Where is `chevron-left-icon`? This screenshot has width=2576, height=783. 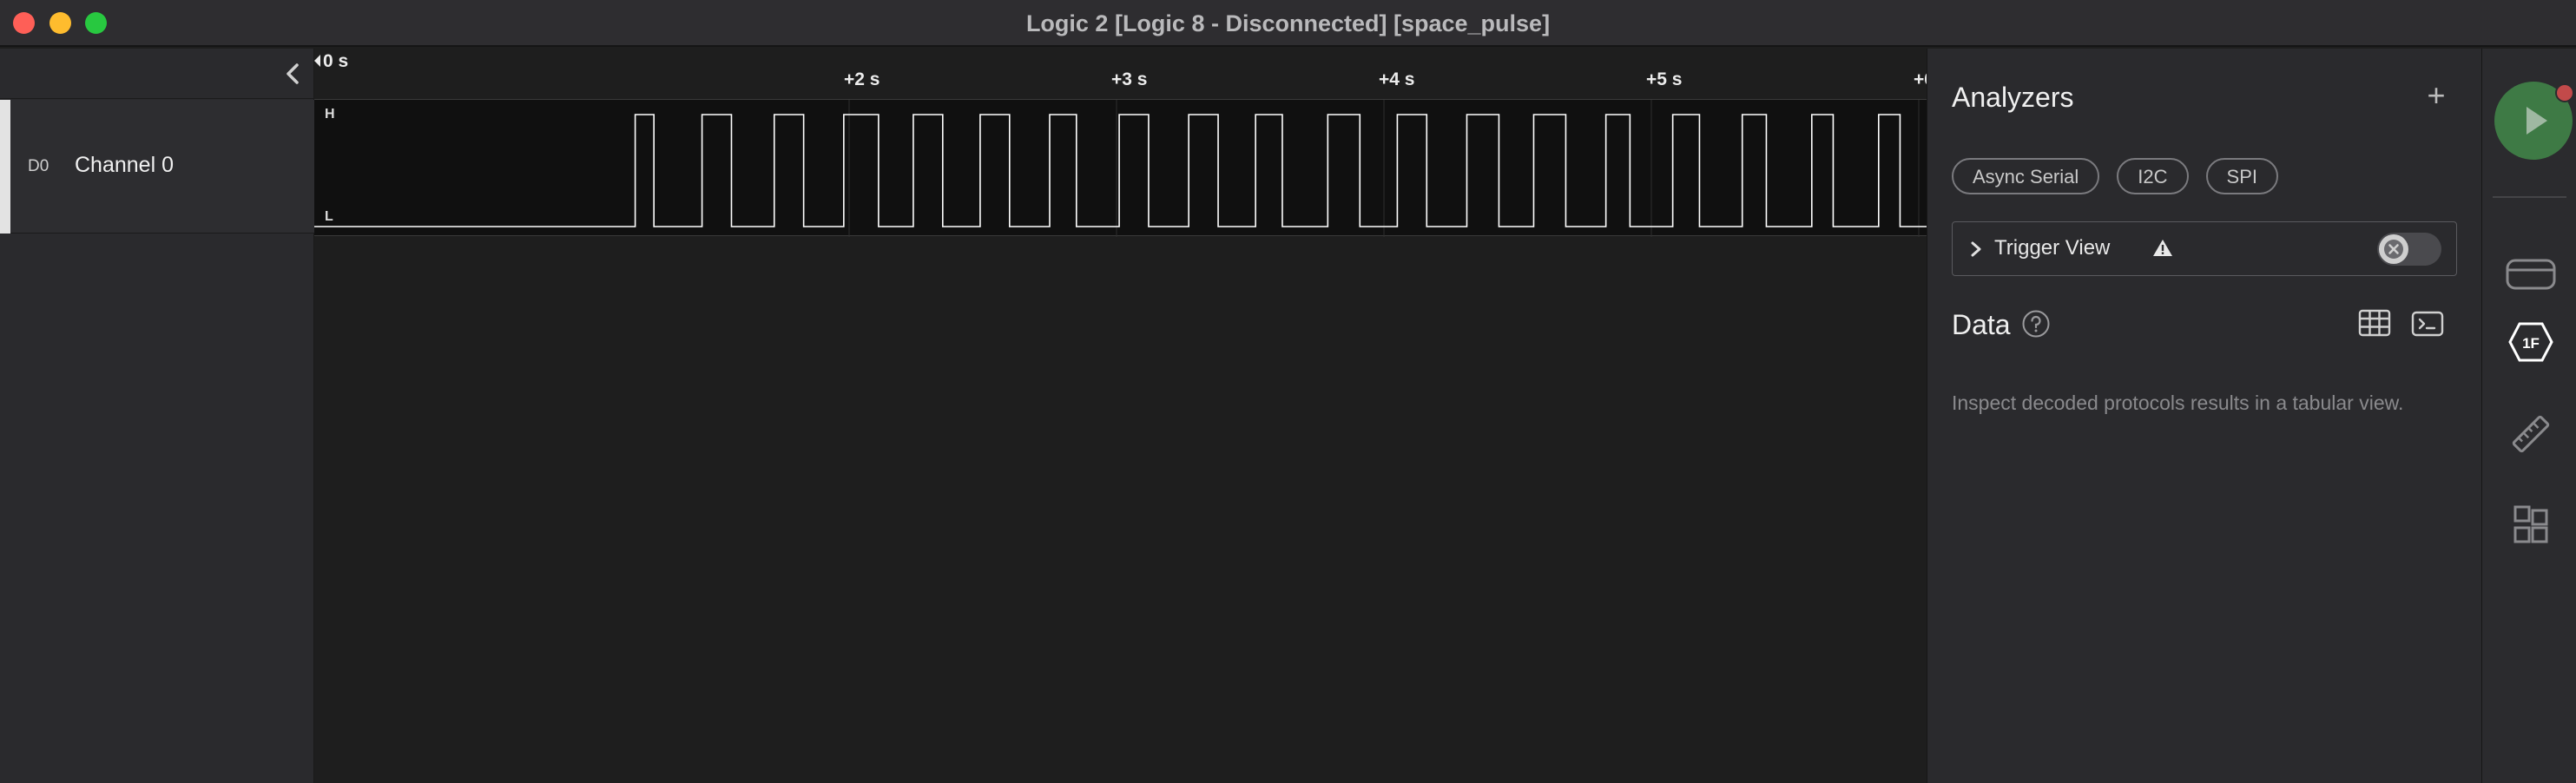
chevron-left-icon is located at coordinates (293, 73).